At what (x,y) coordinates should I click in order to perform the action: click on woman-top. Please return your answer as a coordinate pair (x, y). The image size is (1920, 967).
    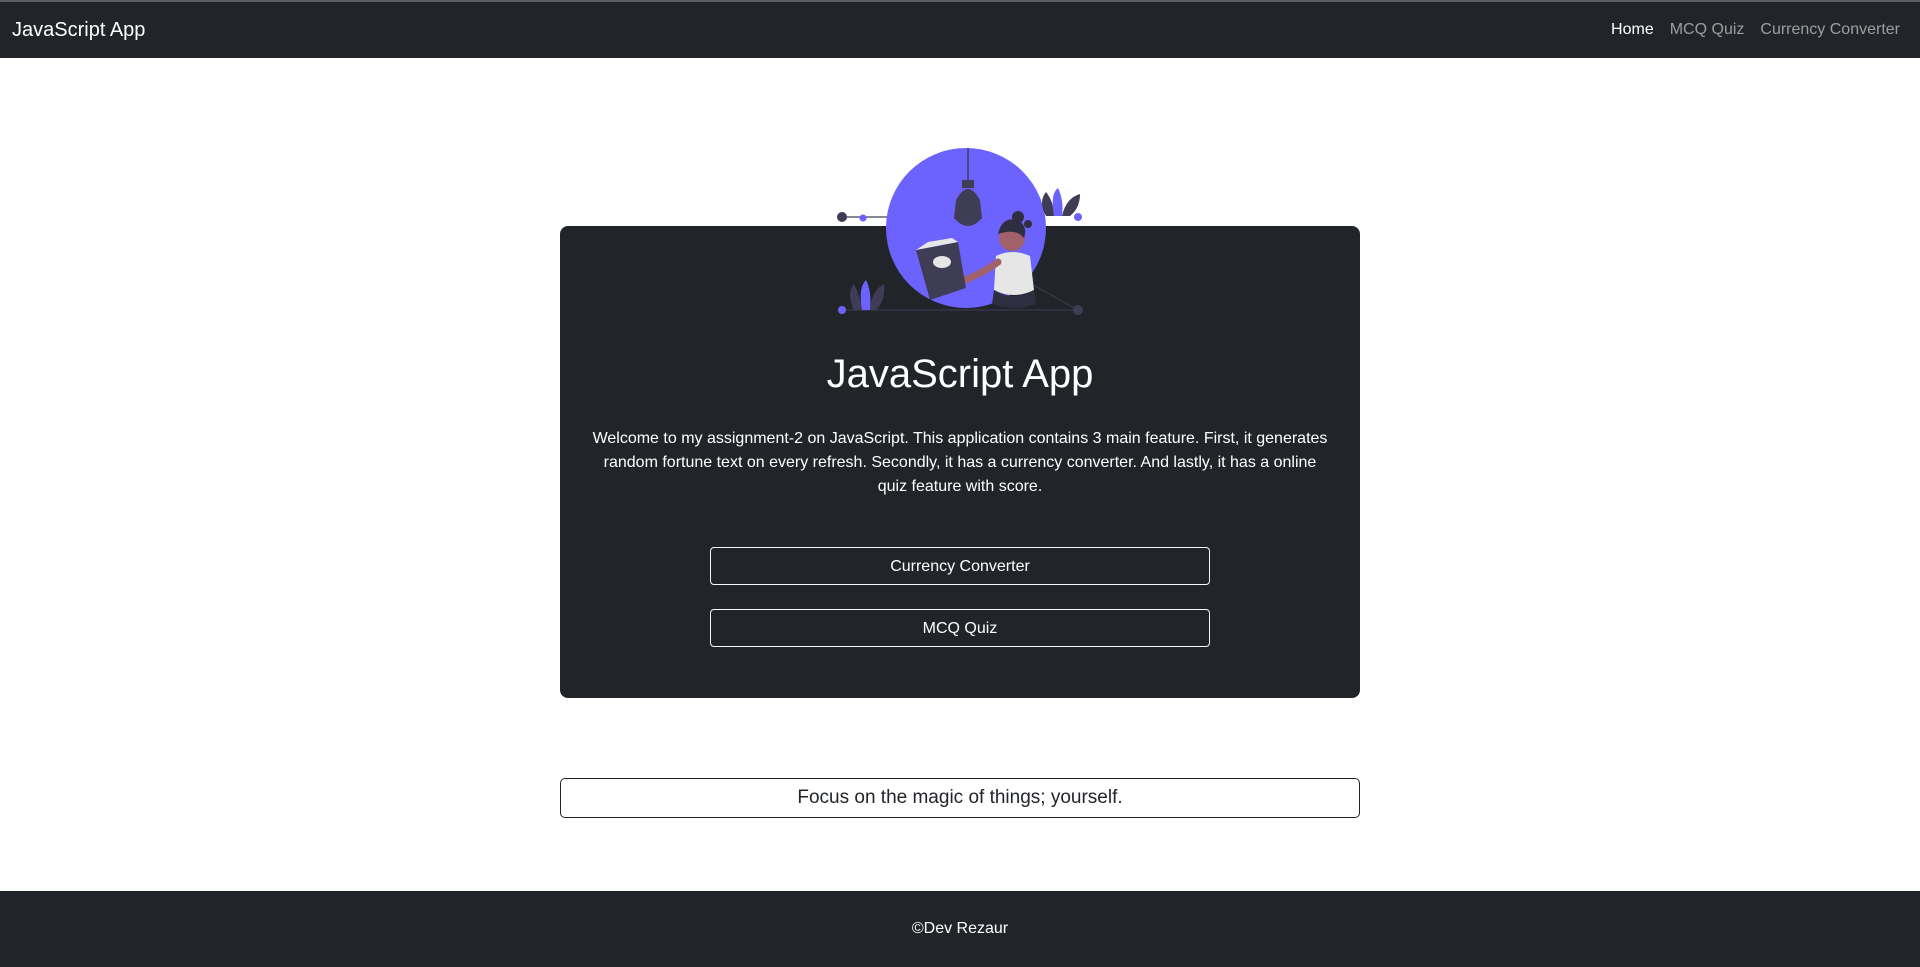
    Looking at the image, I should click on (1014, 273).